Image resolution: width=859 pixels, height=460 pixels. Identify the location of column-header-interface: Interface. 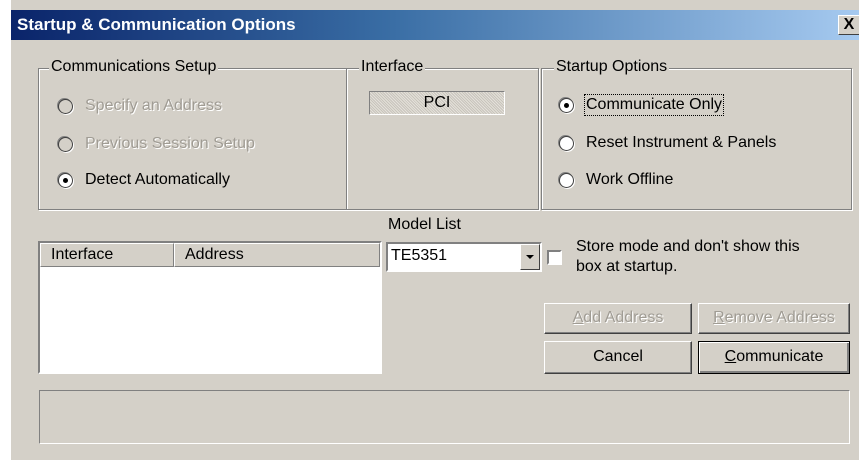
(107, 255).